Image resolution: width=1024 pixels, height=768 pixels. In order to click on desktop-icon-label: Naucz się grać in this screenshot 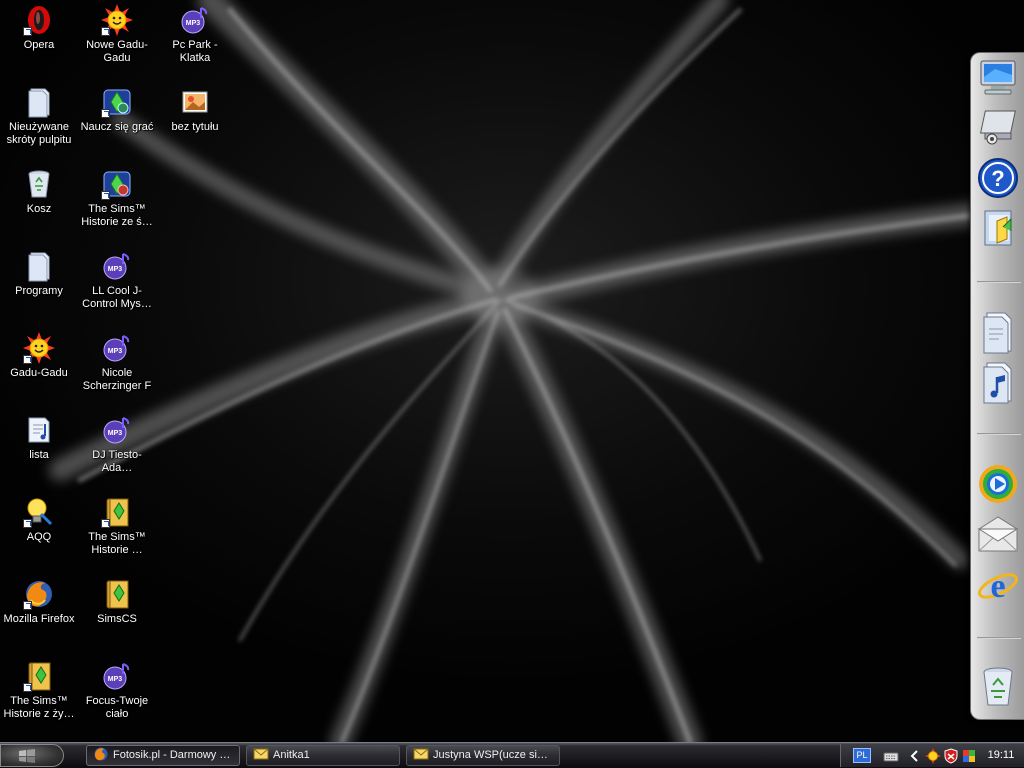, I will do `click(117, 127)`.